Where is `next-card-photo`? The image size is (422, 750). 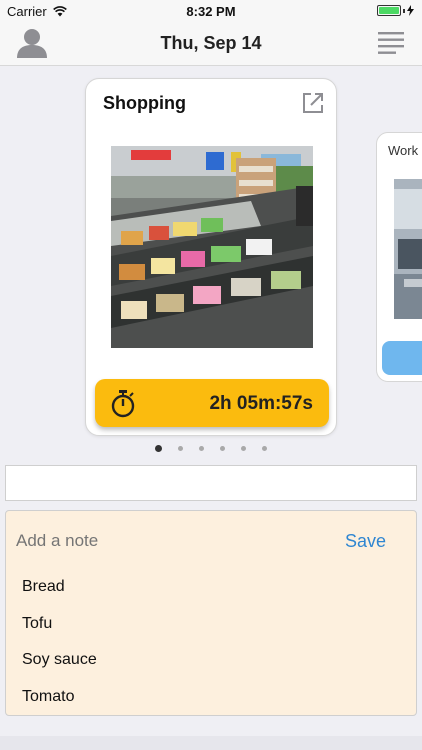 next-card-photo is located at coordinates (408, 249).